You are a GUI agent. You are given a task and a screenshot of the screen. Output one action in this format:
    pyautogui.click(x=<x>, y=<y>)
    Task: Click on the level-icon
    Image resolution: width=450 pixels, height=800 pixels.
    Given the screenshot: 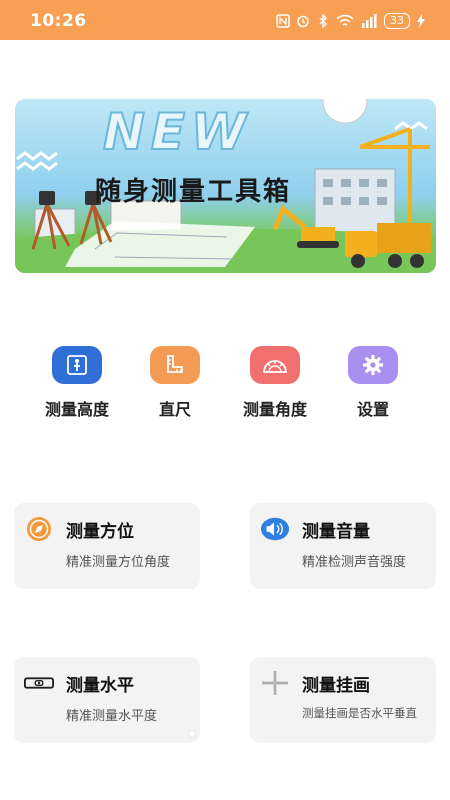 What is the action you would take?
    pyautogui.click(x=39, y=683)
    